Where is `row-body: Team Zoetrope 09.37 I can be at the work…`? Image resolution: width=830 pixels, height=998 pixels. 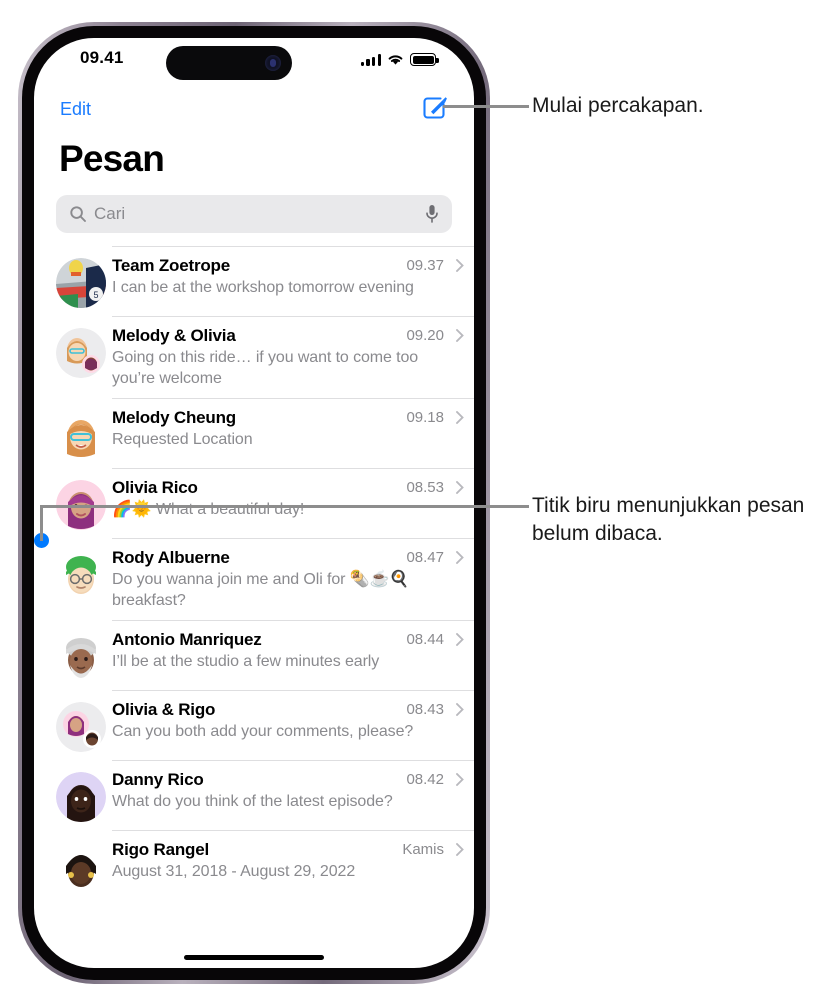 row-body: Team Zoetrope 09.37 I can be at the work… is located at coordinates (293, 281).